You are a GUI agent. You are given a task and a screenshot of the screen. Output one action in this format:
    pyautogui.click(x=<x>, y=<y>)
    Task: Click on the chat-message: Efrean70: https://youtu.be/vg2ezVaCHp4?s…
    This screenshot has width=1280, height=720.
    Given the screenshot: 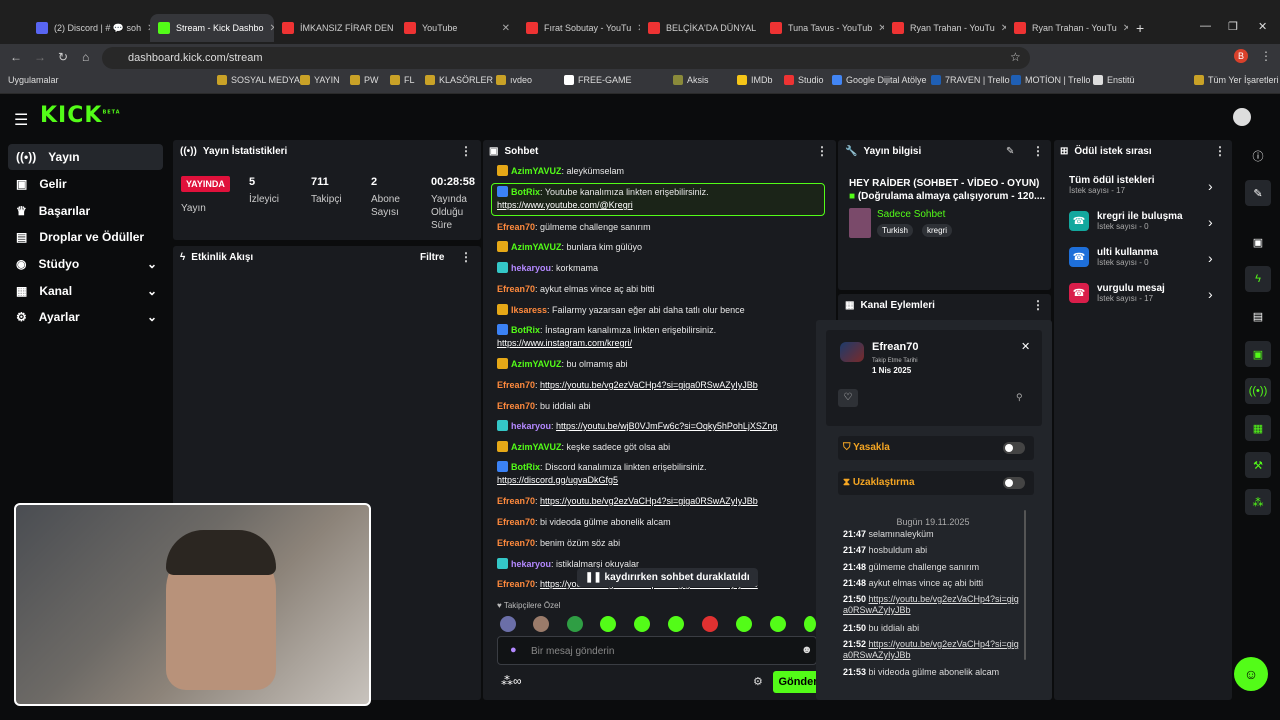 What is the action you would take?
    pyautogui.click(x=659, y=501)
    